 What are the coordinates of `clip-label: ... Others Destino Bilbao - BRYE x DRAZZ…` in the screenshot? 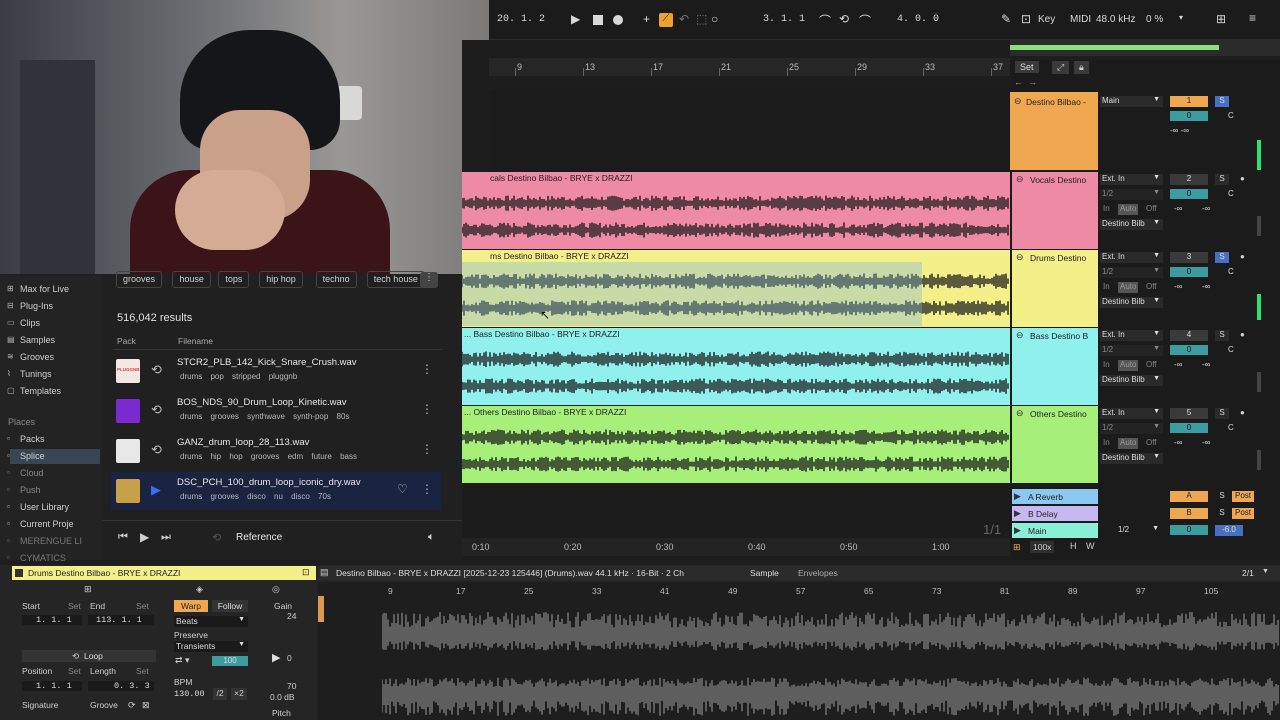 It's located at (545, 412).